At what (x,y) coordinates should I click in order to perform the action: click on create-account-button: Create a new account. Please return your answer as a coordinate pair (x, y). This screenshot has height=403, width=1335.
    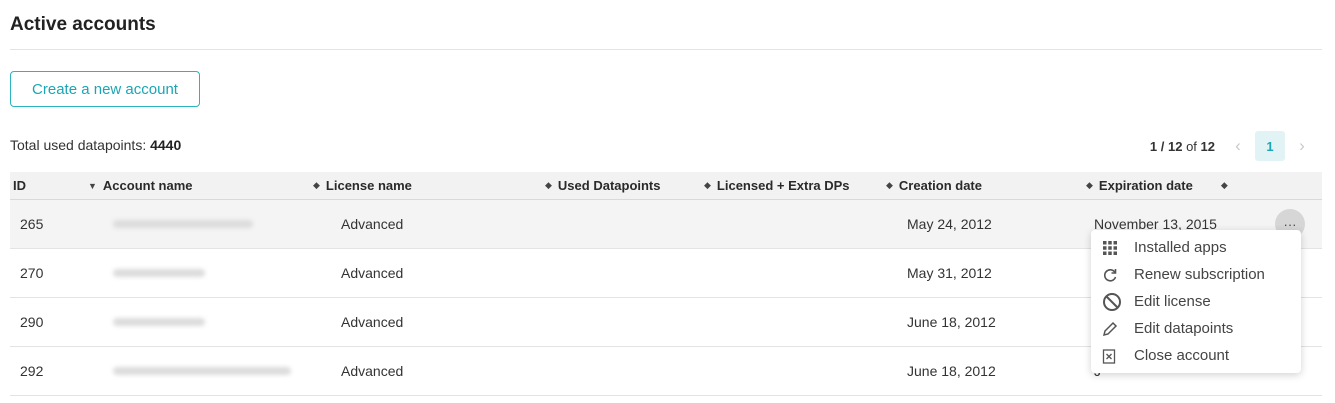
    Looking at the image, I should click on (105, 89).